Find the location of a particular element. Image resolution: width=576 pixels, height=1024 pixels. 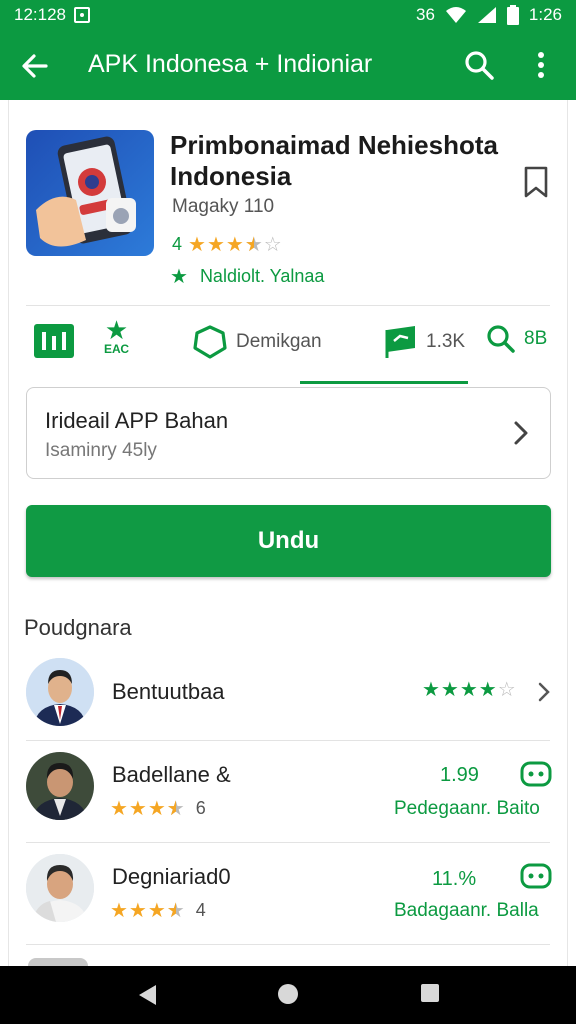

more-options-icon is located at coordinates (541, 65).